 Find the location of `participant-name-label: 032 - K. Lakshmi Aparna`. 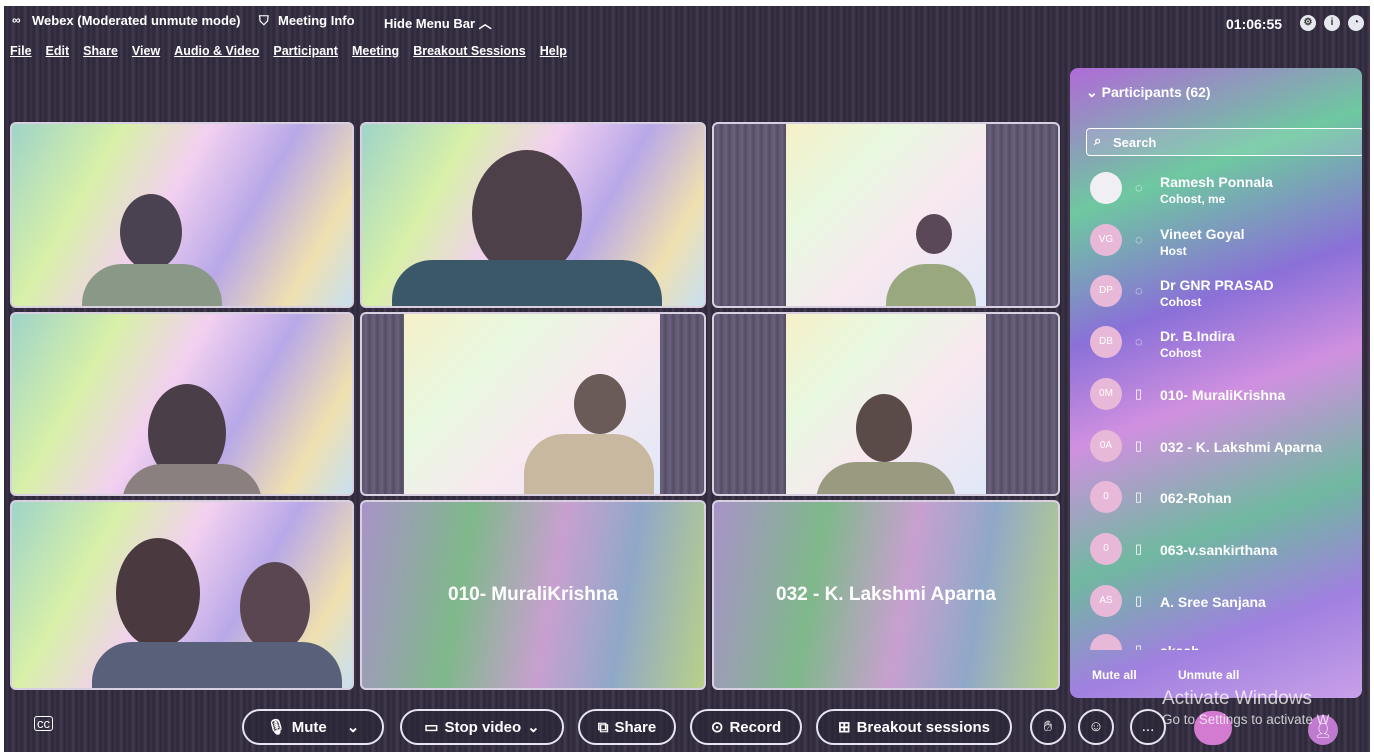

participant-name-label: 032 - K. Lakshmi Aparna is located at coordinates (886, 594).